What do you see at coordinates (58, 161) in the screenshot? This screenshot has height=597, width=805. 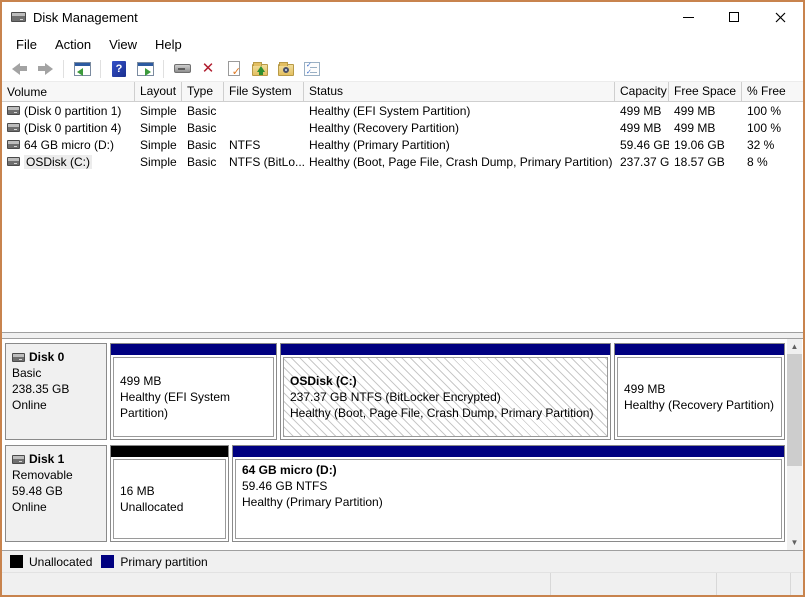 I see `volume-name: OSDisk (C:)` at bounding box center [58, 161].